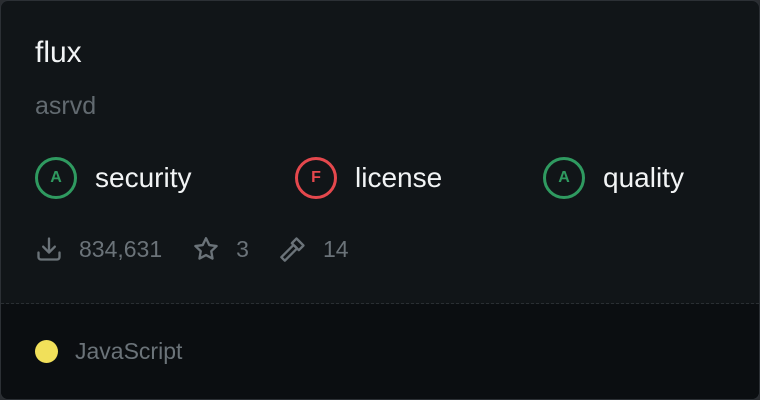  I want to click on grade-quality: A quality, so click(613, 178).